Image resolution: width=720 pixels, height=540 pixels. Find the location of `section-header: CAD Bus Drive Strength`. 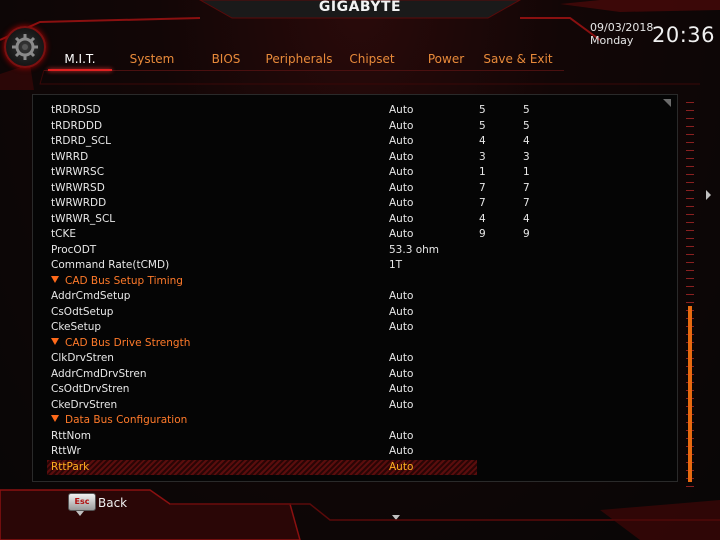

section-header: CAD Bus Drive Strength is located at coordinates (355, 343).